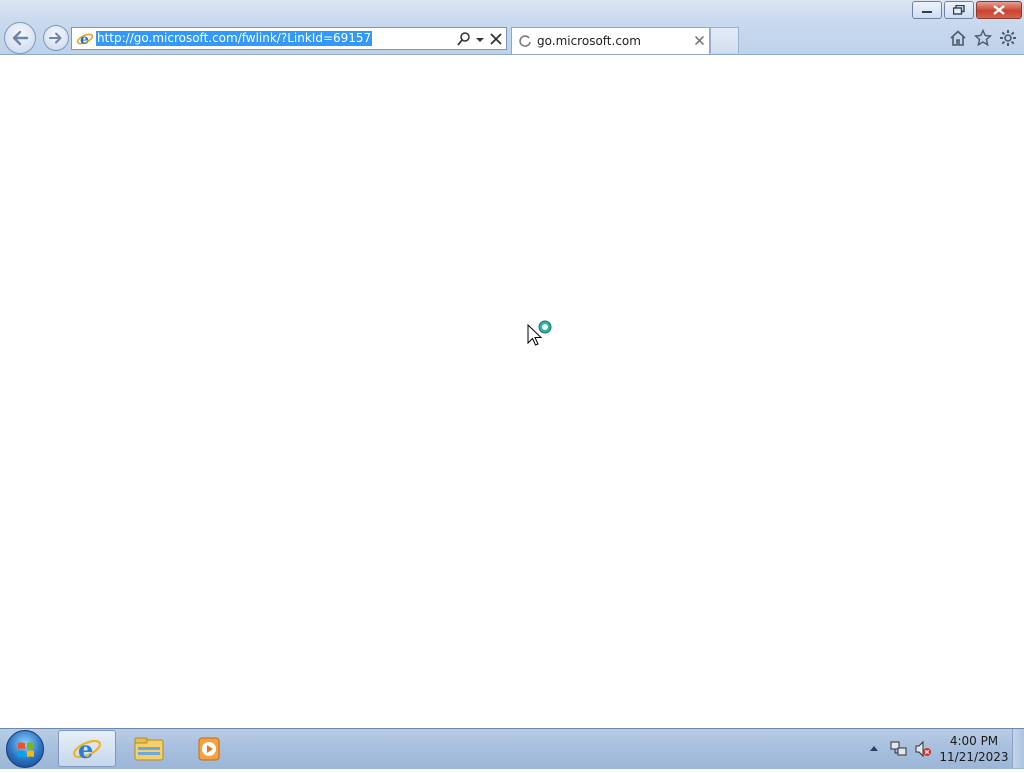 Image resolution: width=1024 pixels, height=773 pixels. I want to click on close-button, so click(999, 10).